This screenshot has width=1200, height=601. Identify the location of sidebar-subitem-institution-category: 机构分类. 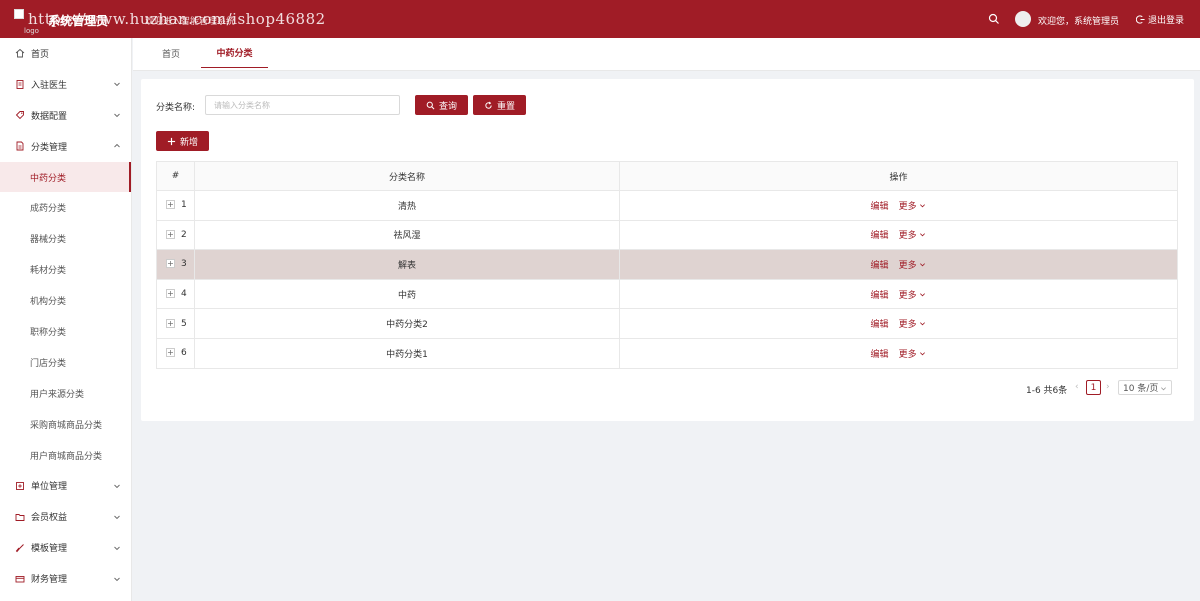
(65, 300).